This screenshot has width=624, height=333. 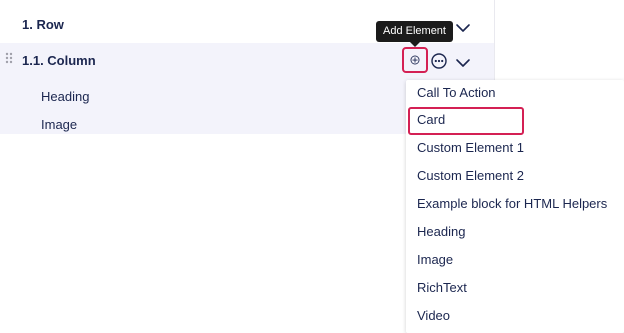 I want to click on add-element-button, so click(x=415, y=60).